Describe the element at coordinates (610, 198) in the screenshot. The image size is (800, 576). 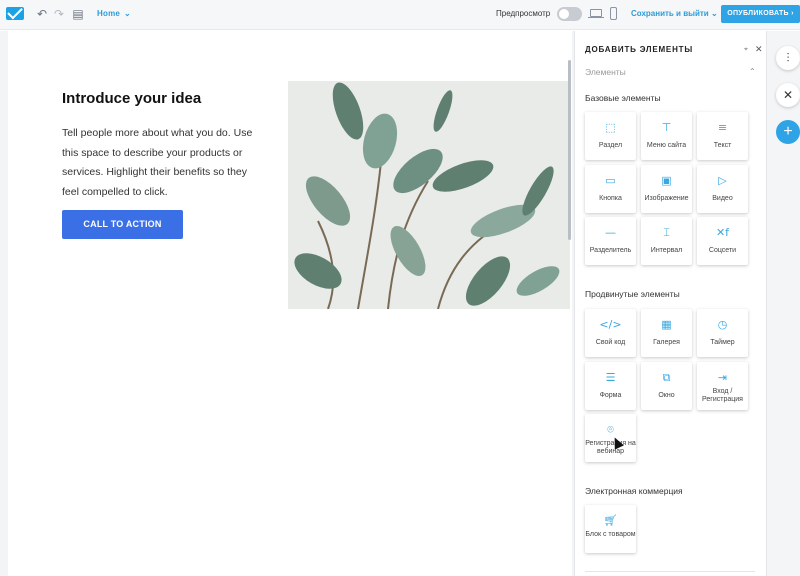
I see `tile-label: Кнопка` at that location.